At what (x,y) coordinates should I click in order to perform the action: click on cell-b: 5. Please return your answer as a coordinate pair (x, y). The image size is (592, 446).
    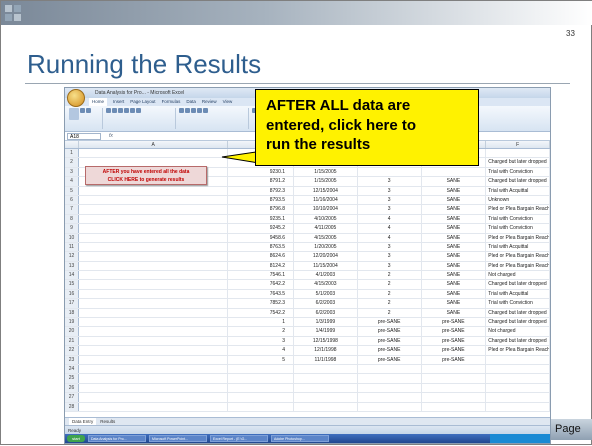
    Looking at the image, I should click on (261, 359).